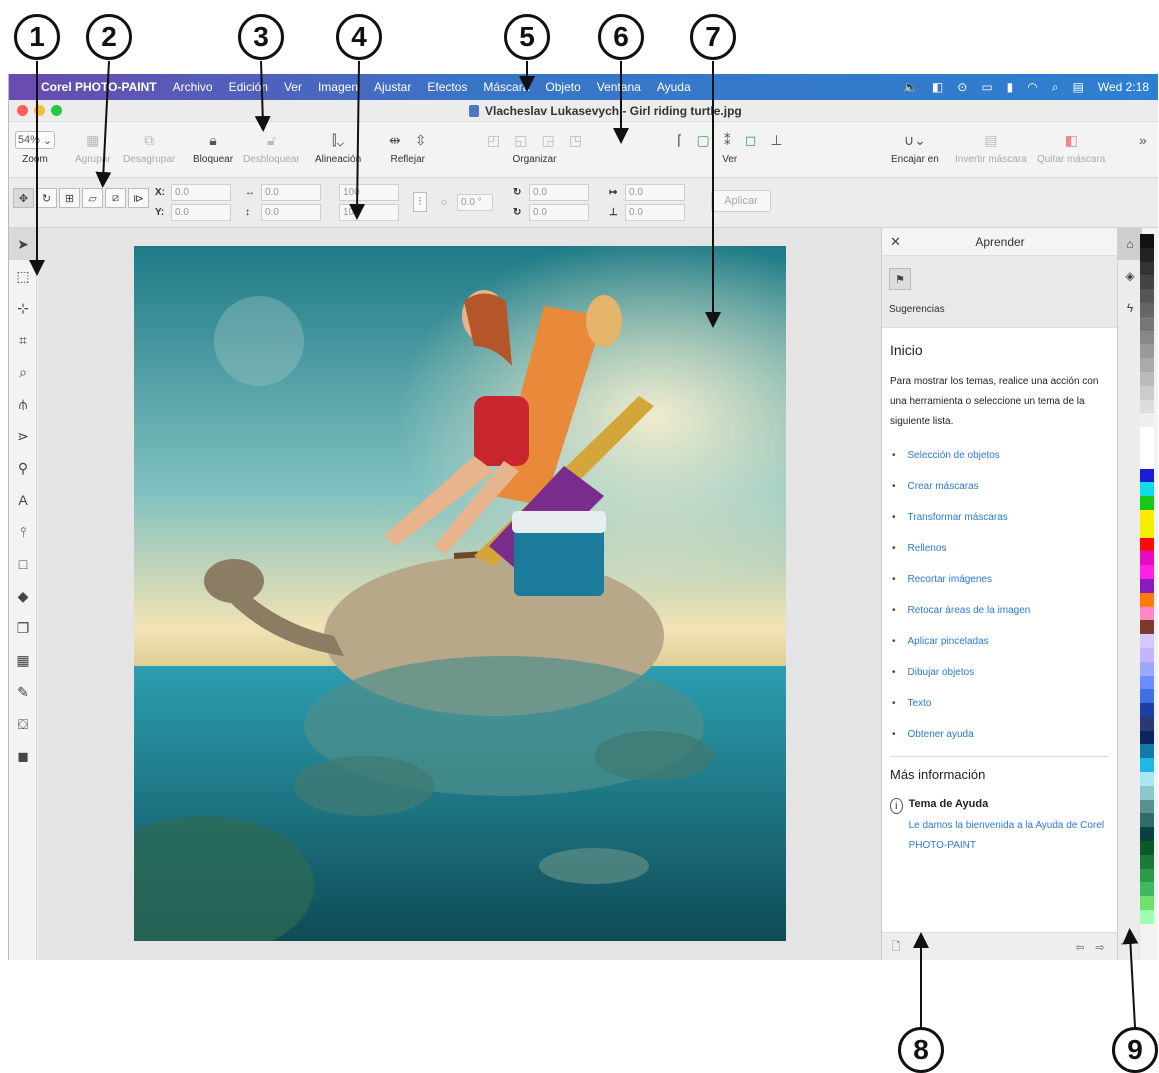 The height and width of the screenshot is (1073, 1159). What do you see at coordinates (392, 87) in the screenshot?
I see `menu-ajustar: Ajustar` at bounding box center [392, 87].